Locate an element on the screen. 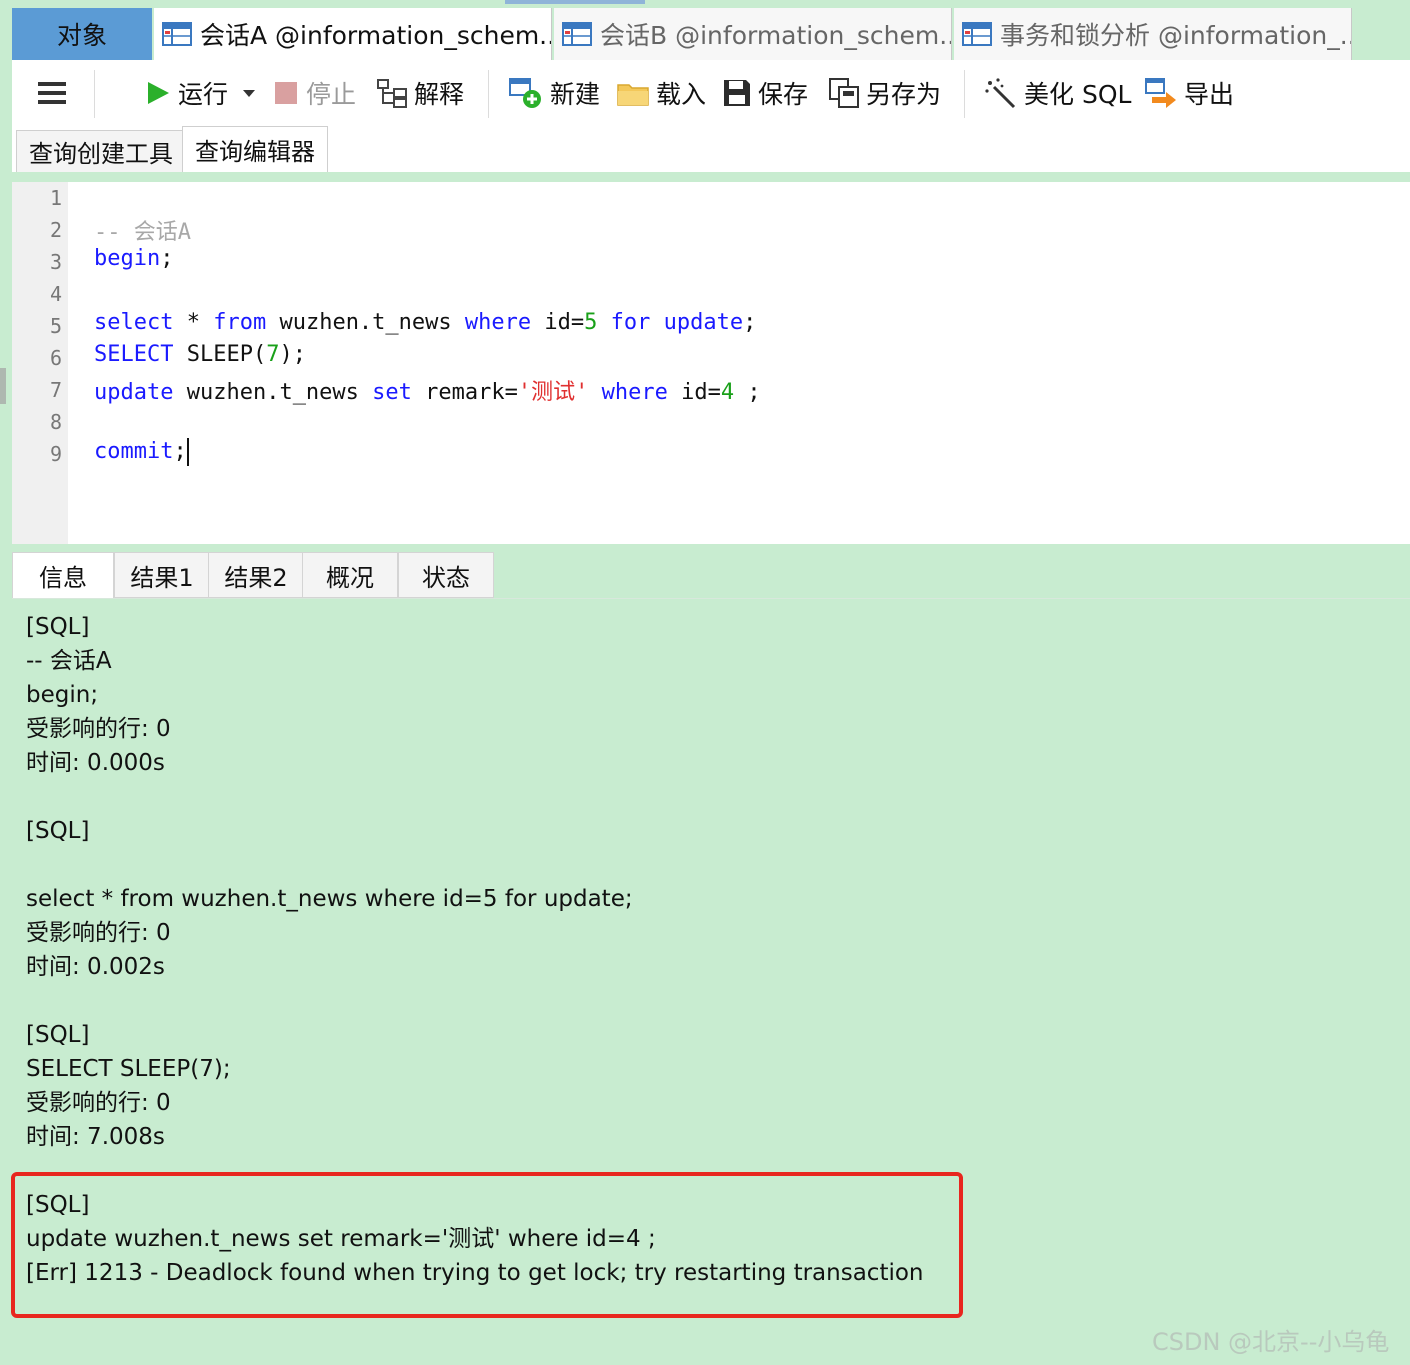 This screenshot has height=1365, width=1410. new-button: 新建 is located at coordinates (554, 93).